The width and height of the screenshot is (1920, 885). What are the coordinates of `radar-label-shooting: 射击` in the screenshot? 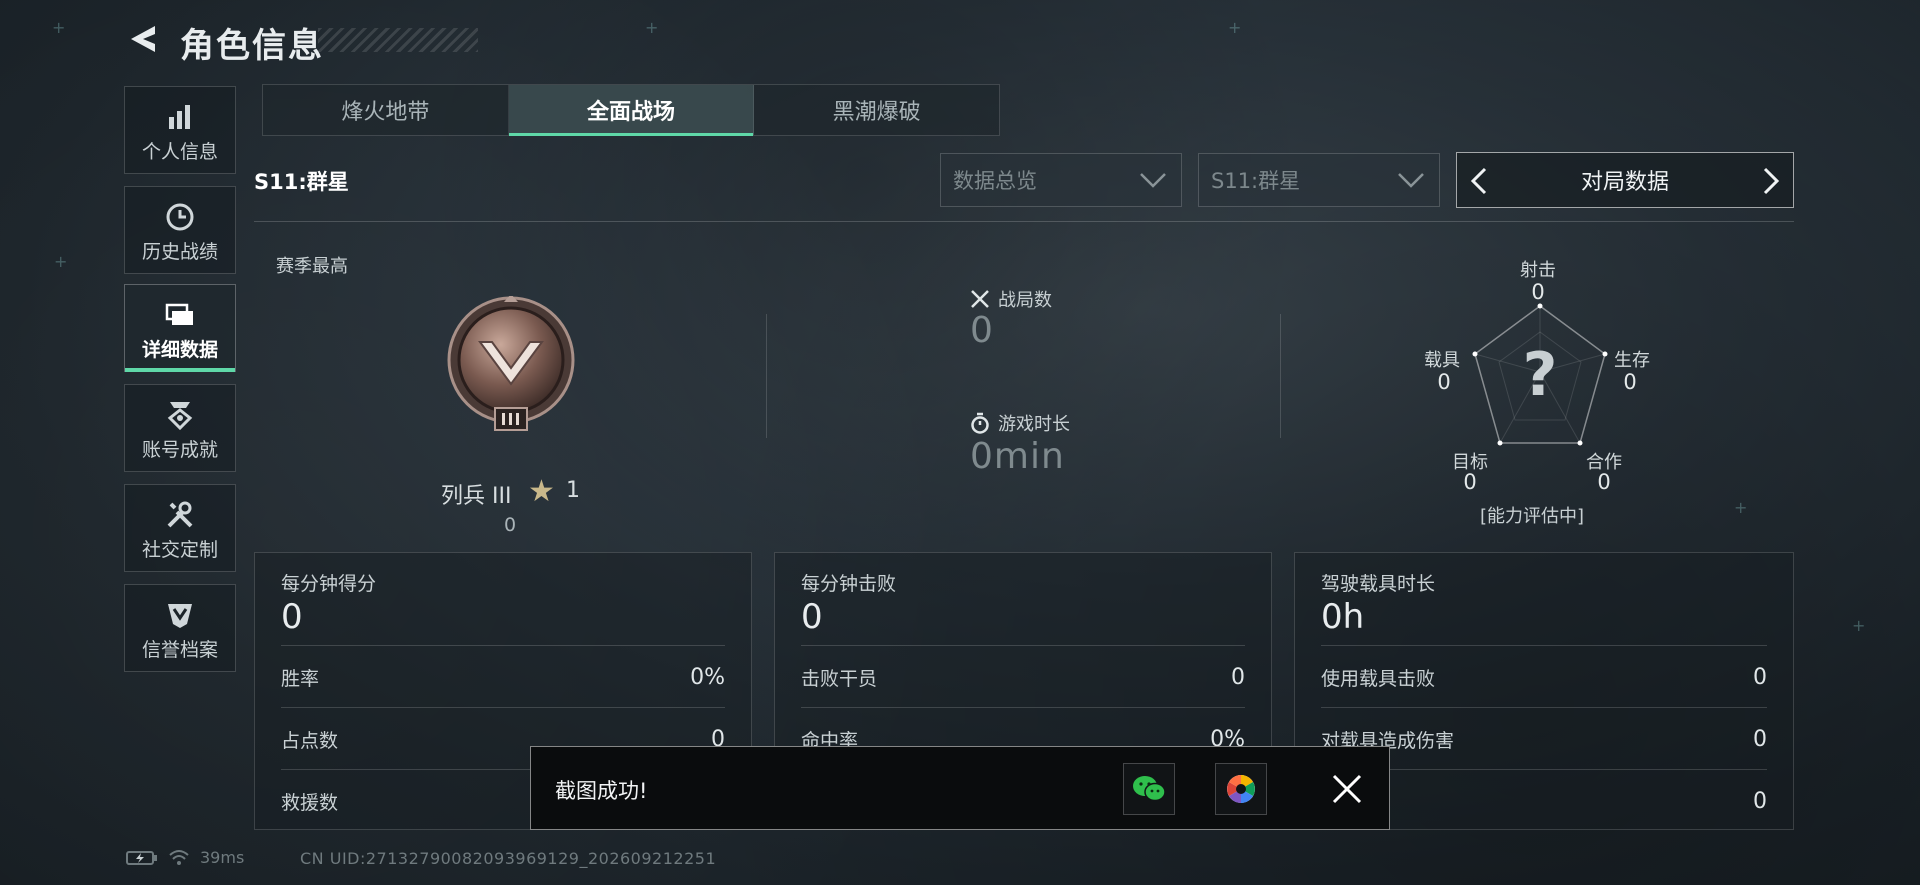 It's located at (1538, 270).